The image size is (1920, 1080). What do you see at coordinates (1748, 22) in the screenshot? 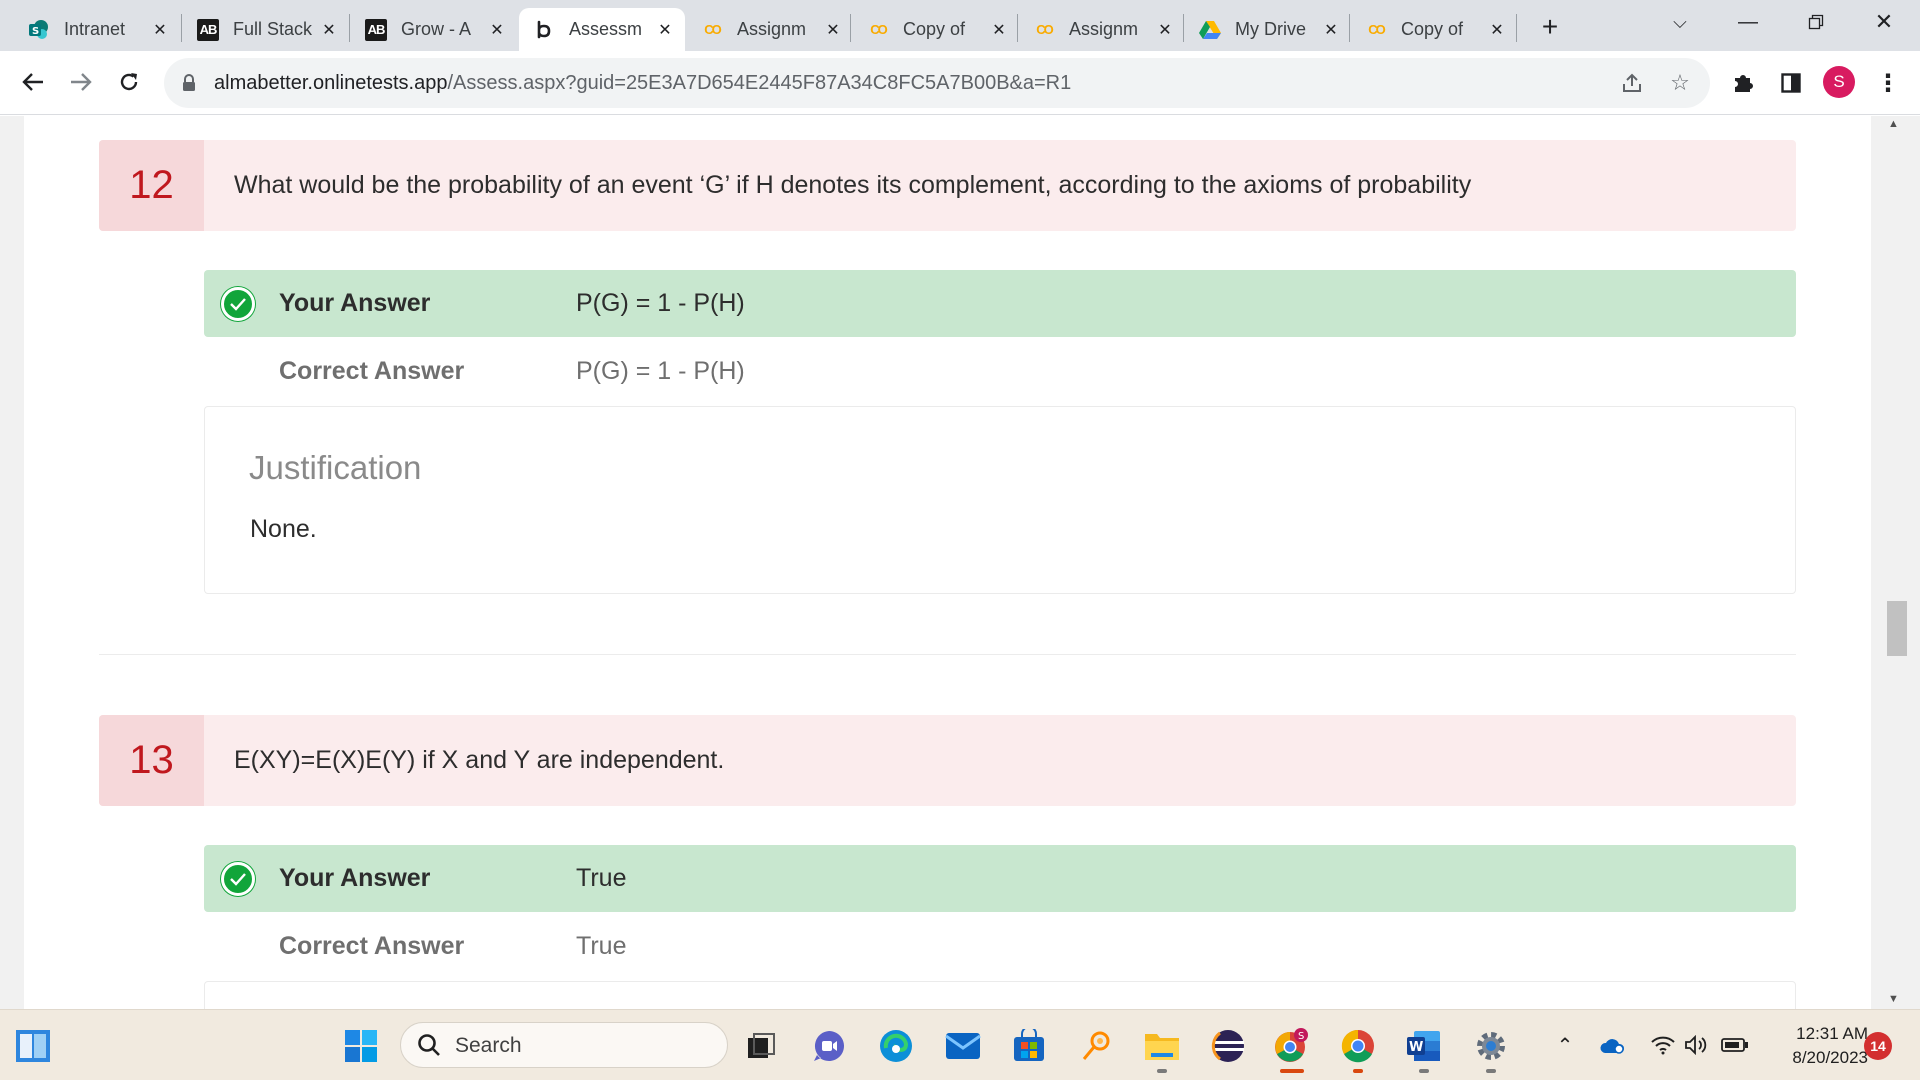
I see `minimize-button: —` at bounding box center [1748, 22].